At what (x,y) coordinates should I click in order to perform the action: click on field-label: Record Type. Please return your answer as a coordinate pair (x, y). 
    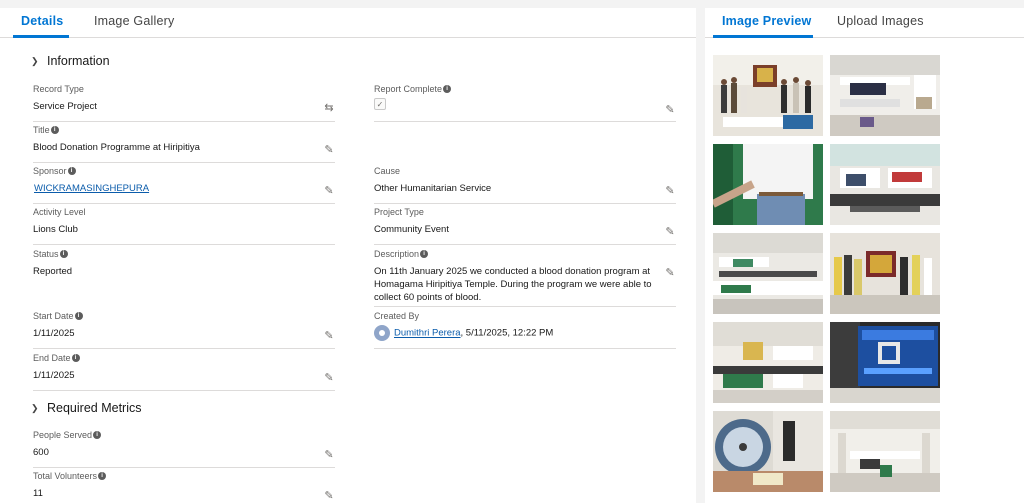
    Looking at the image, I should click on (58, 89).